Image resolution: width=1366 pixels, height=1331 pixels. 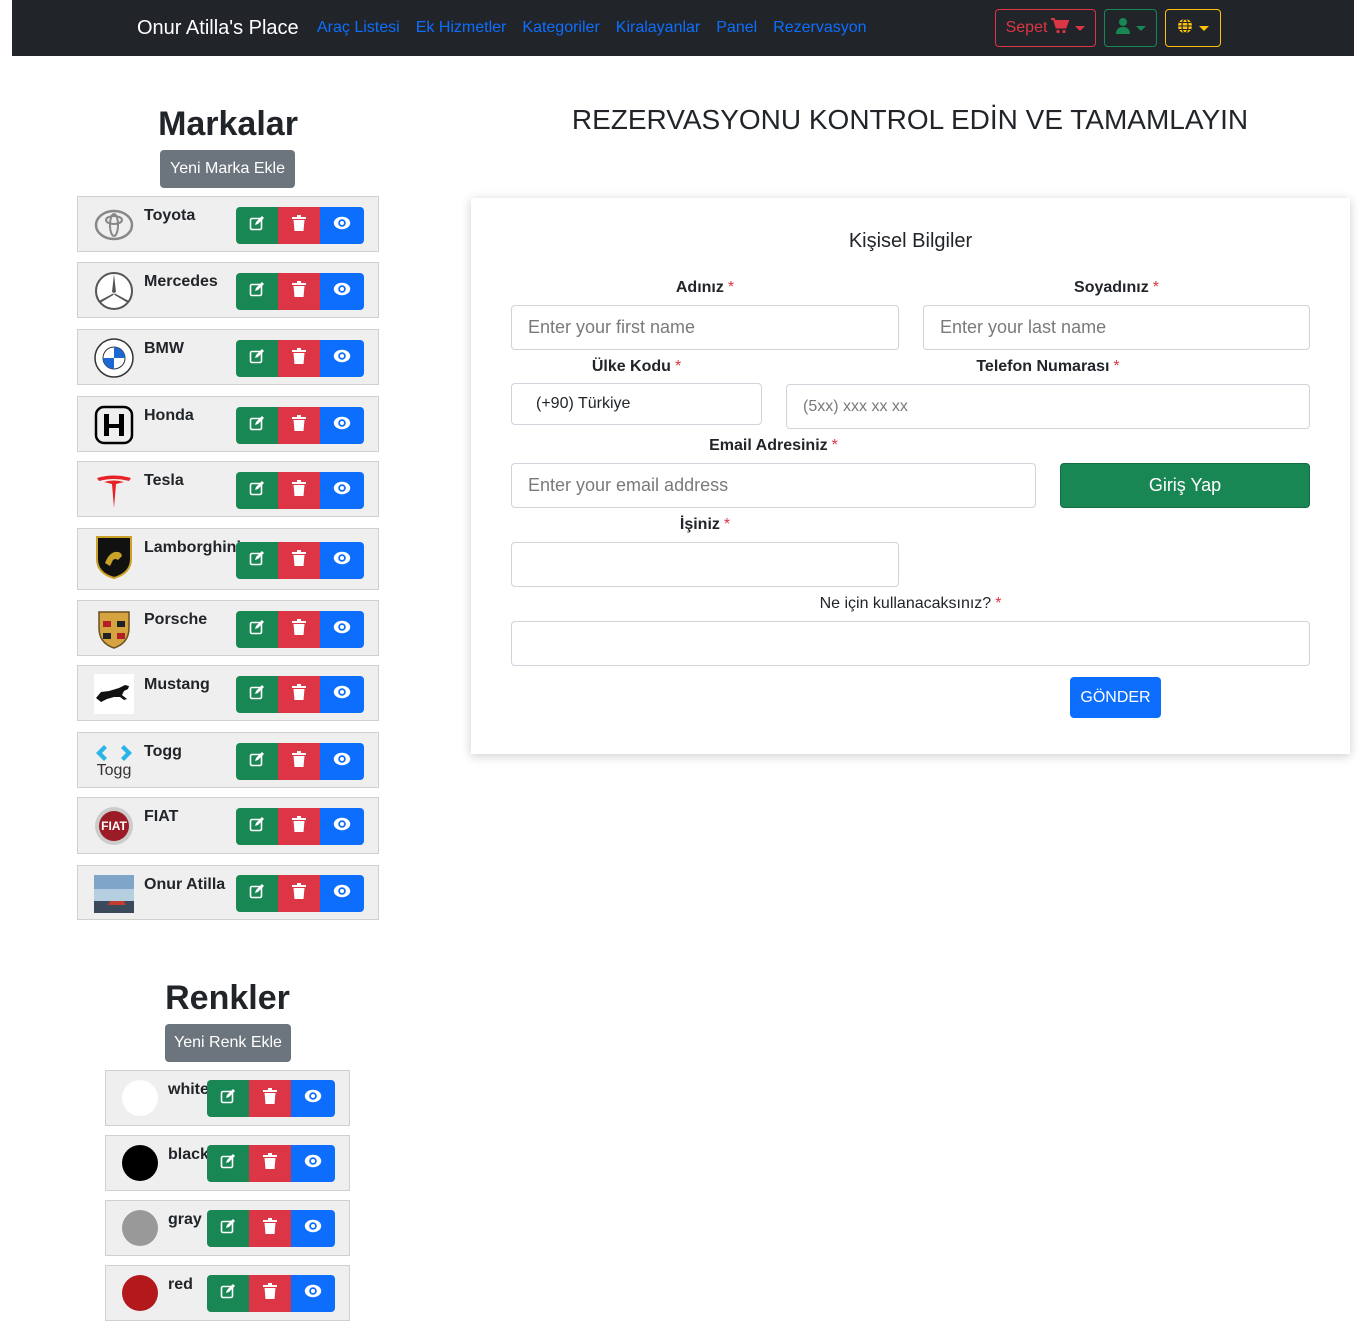 What do you see at coordinates (114, 358) in the screenshot?
I see `bmw-logo` at bounding box center [114, 358].